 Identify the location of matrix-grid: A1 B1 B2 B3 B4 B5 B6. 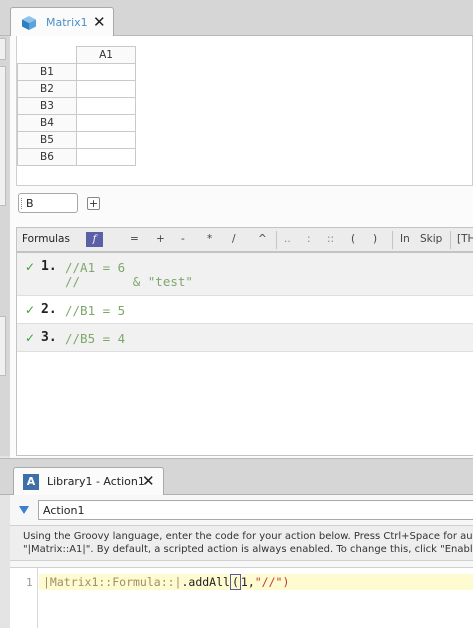
(76, 106).